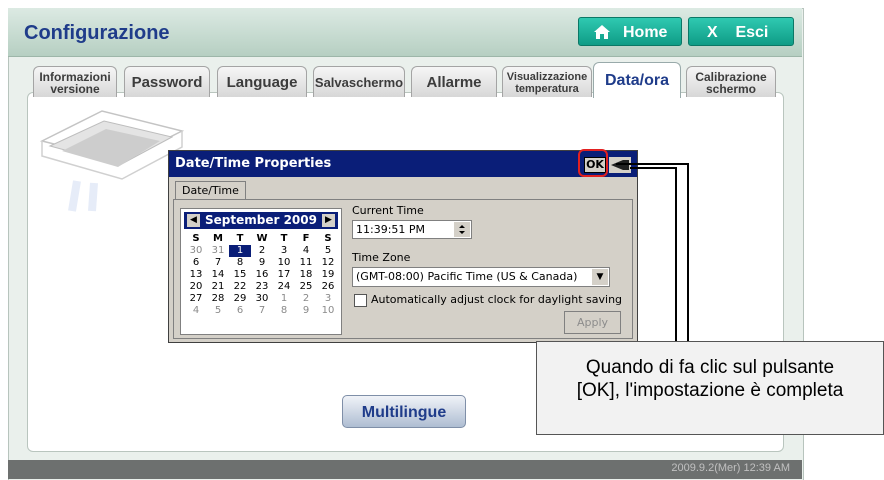 The height and width of the screenshot is (480, 884). Describe the element at coordinates (730, 468) in the screenshot. I see `status-datetime: 2009.9.2(Mer) 12:39 AM` at that location.